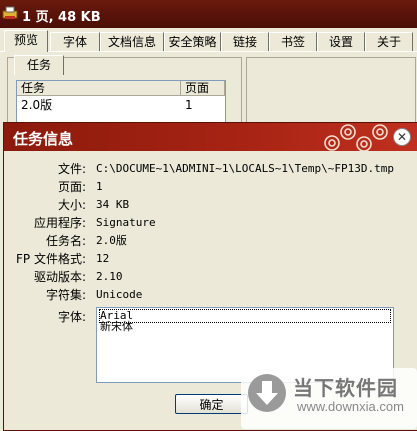 The width and height of the screenshot is (417, 431). Describe the element at coordinates (350, 406) in the screenshot. I see `watermark-url: www.downxia.com` at that location.